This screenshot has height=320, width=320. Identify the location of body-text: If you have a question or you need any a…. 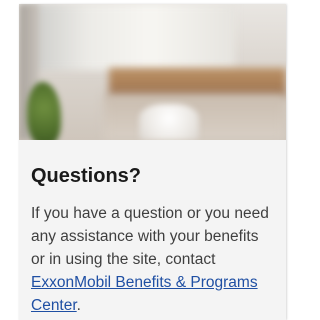
(150, 236).